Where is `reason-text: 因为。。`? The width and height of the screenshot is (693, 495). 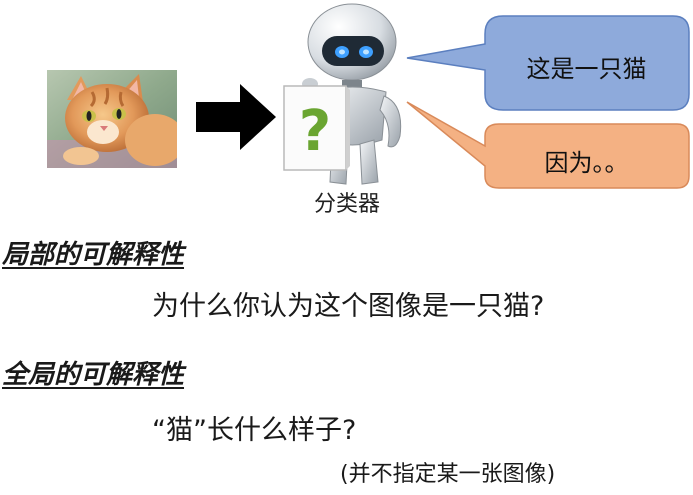
reason-text: 因为。。 is located at coordinates (586, 163).